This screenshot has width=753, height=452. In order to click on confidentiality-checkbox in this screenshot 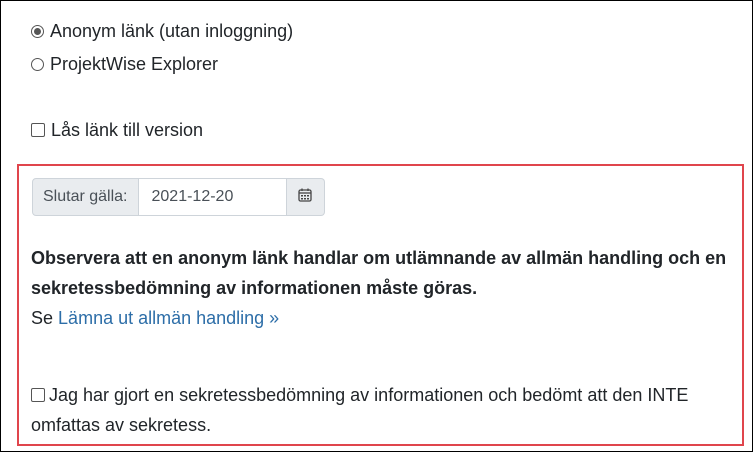, I will do `click(38, 395)`.